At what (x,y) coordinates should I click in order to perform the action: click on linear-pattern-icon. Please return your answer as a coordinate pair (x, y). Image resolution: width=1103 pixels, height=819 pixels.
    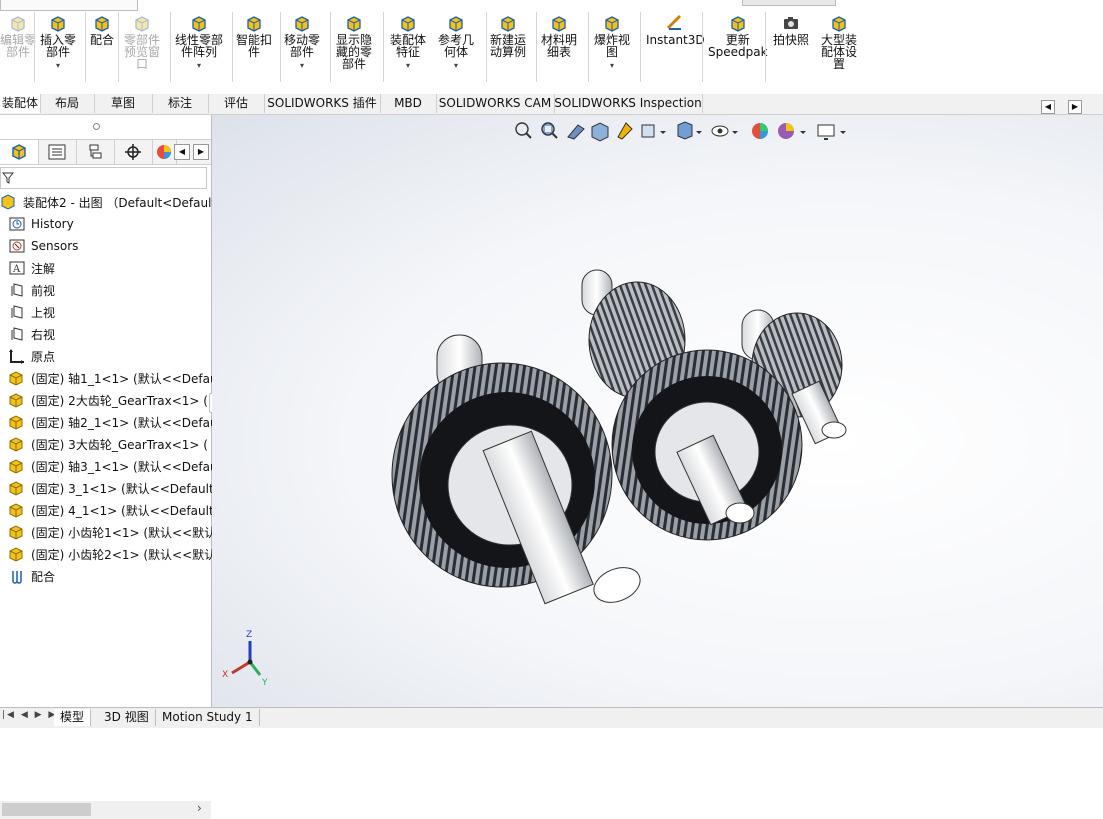
    Looking at the image, I should click on (199, 24).